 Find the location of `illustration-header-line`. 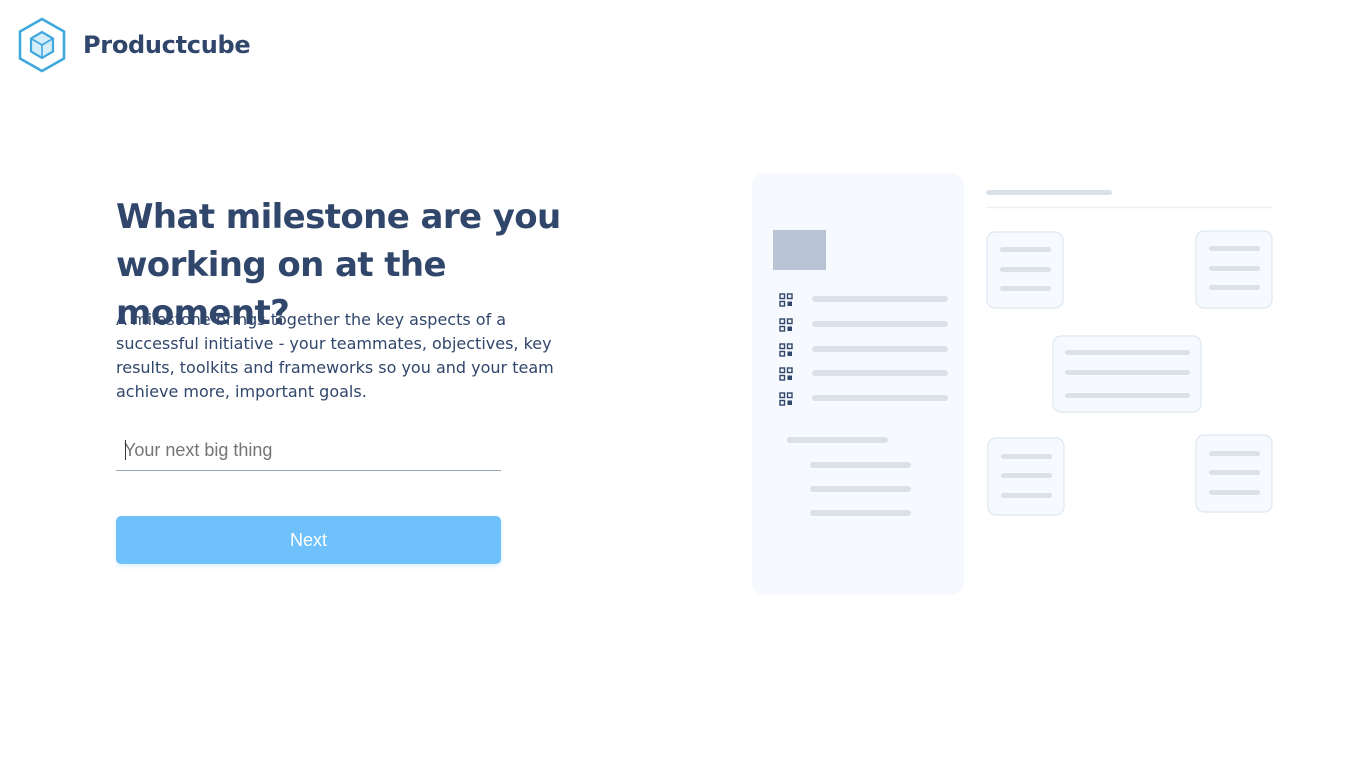

illustration-header-line is located at coordinates (1049, 192).